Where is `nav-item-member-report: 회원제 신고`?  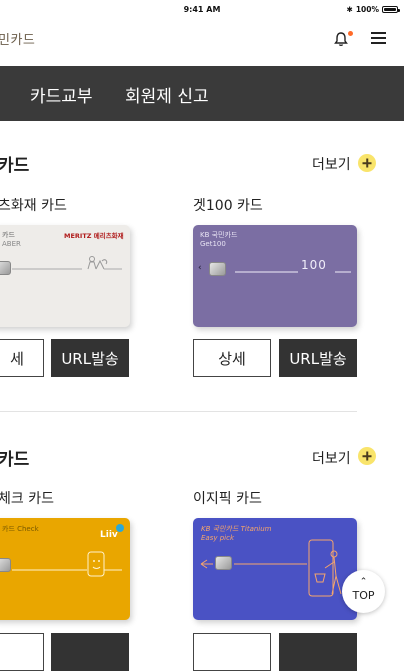
nav-item-member-report: 회원제 신고 is located at coordinates (167, 94).